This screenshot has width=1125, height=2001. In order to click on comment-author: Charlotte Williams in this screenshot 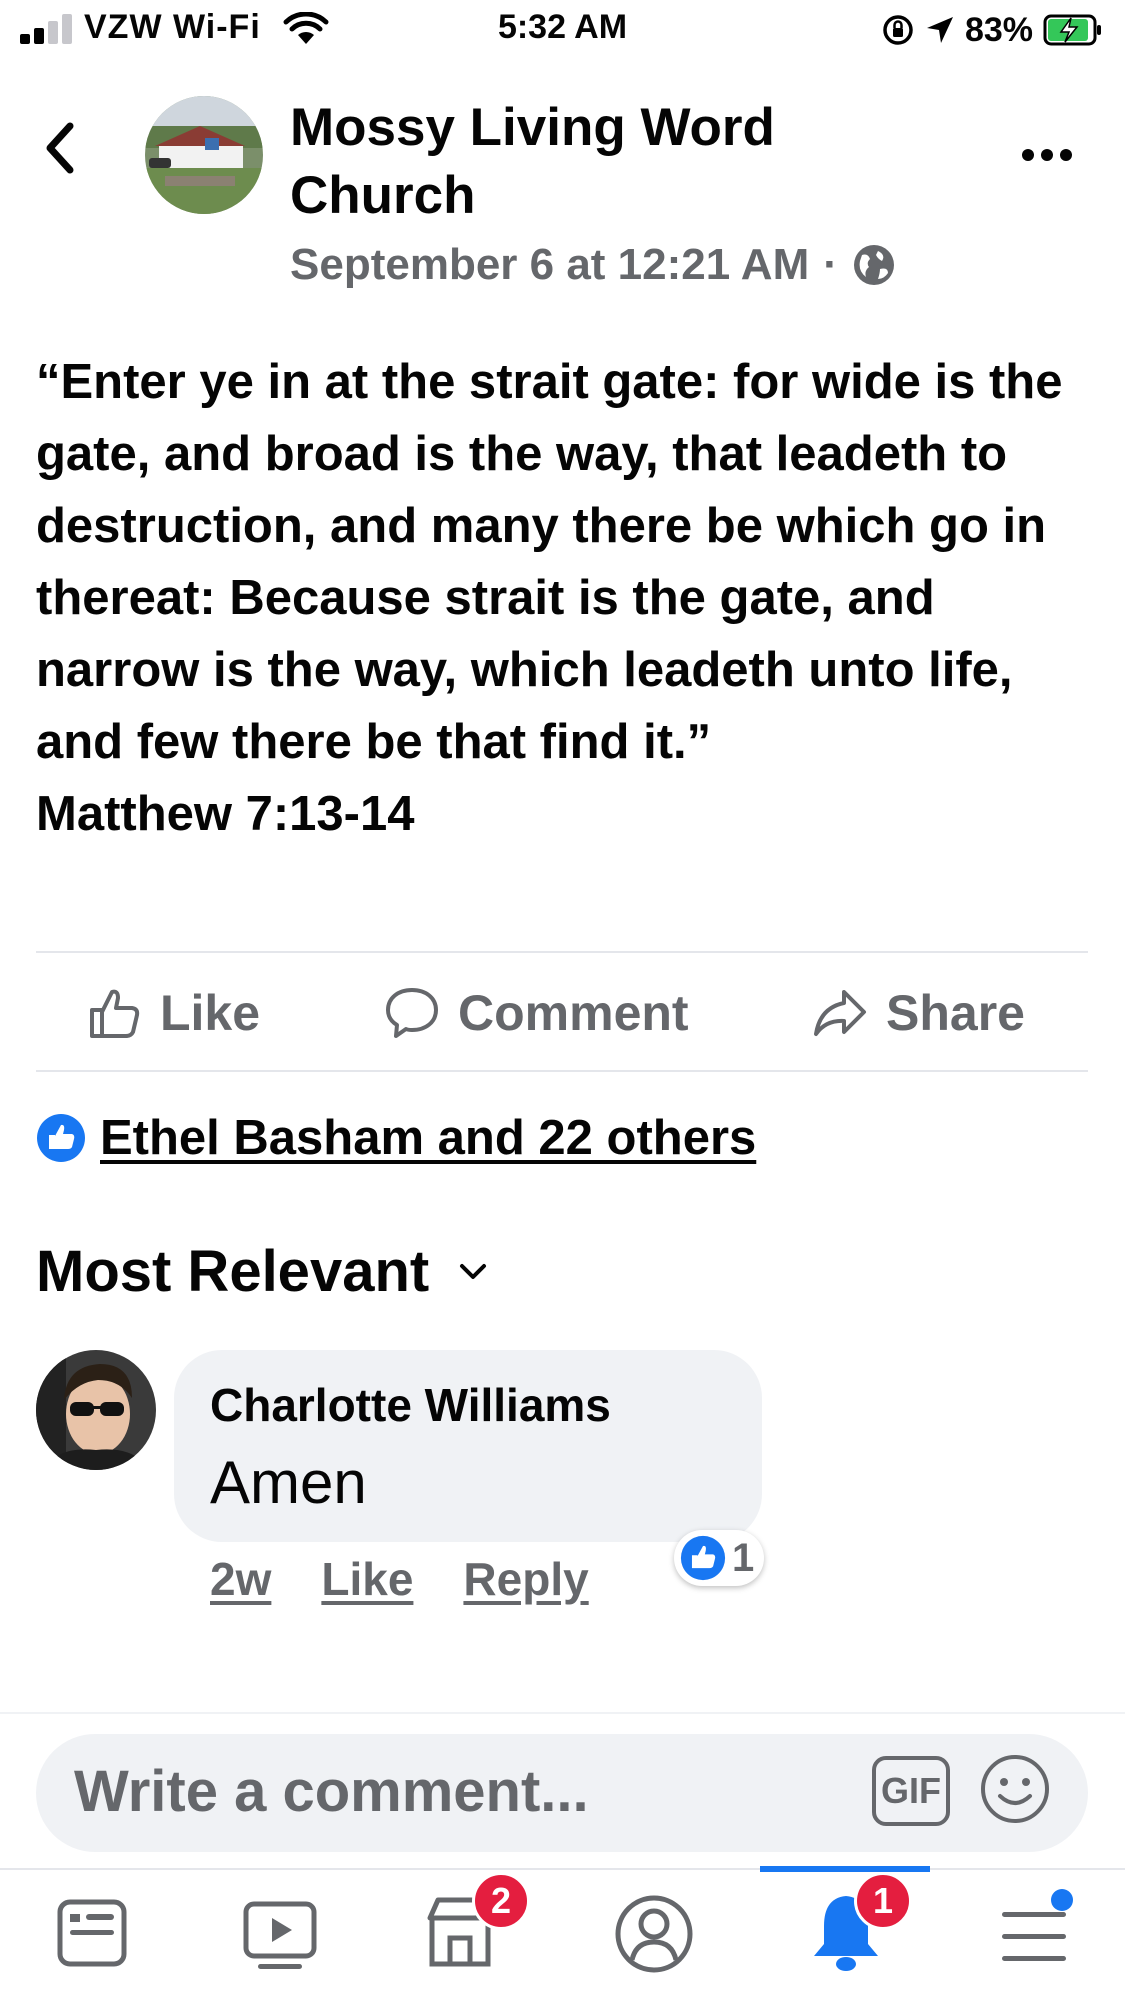, I will do `click(410, 1405)`.